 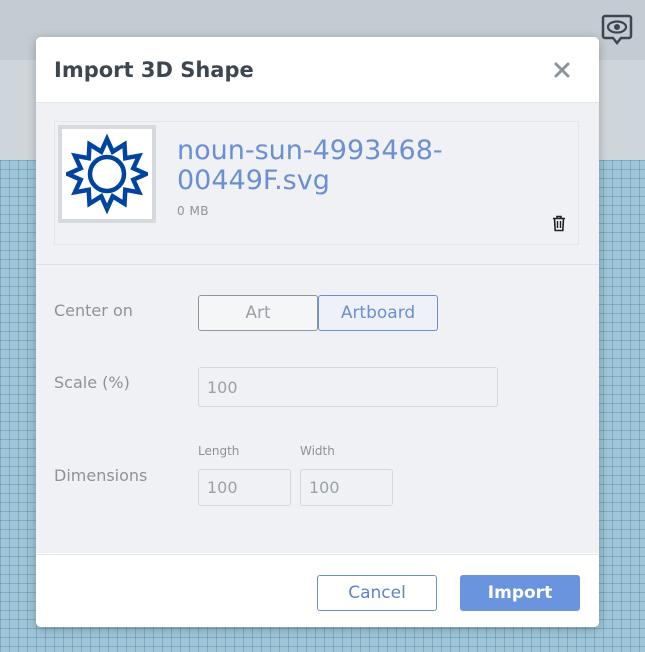 I want to click on length-label: Length, so click(x=219, y=451).